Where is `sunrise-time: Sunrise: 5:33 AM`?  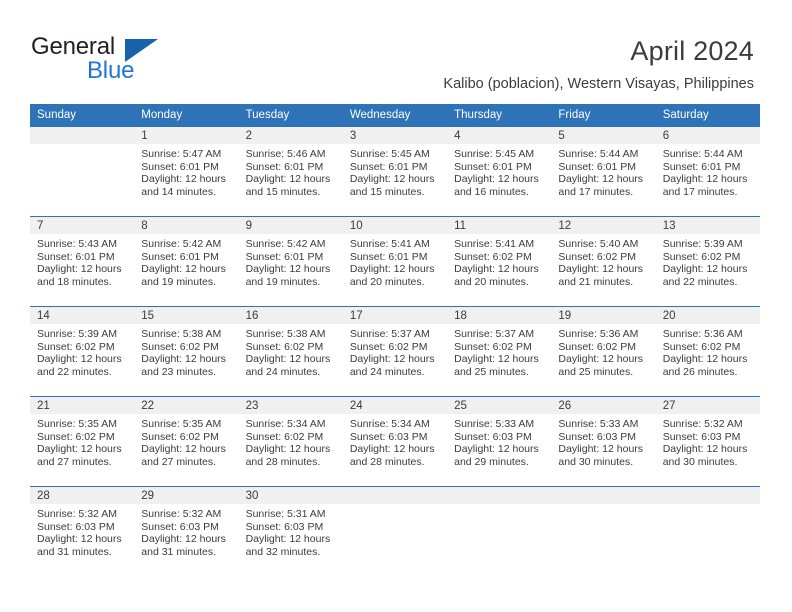 sunrise-time: Sunrise: 5:33 AM is located at coordinates (494, 424).